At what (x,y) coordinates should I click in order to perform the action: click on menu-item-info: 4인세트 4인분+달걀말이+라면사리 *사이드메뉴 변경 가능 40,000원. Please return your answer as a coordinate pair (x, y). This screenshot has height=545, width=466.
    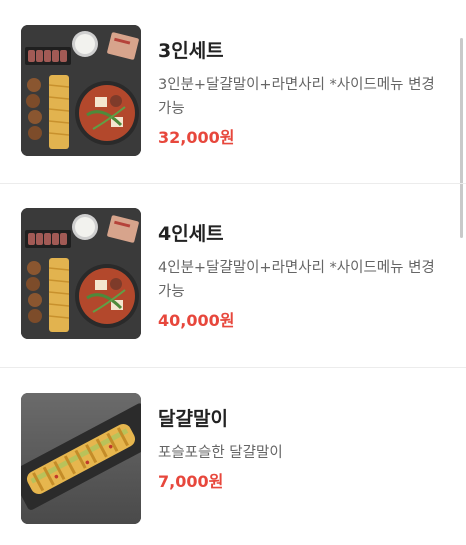
    Looking at the image, I should click on (303, 270).